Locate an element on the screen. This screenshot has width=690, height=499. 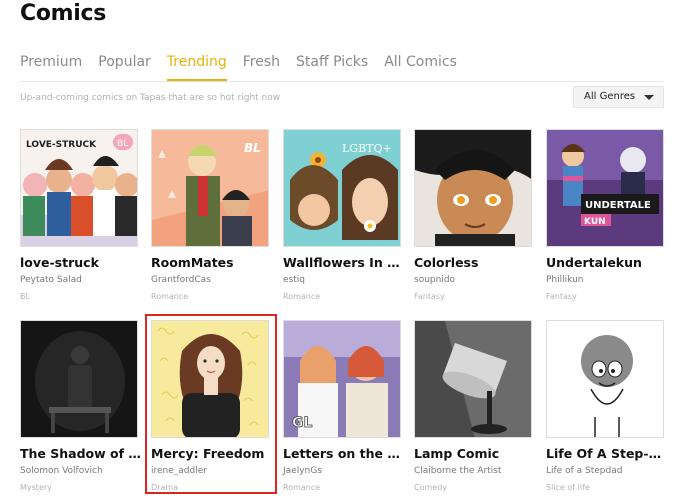
comic-author: Life of a Stepdad is located at coordinates (584, 471).